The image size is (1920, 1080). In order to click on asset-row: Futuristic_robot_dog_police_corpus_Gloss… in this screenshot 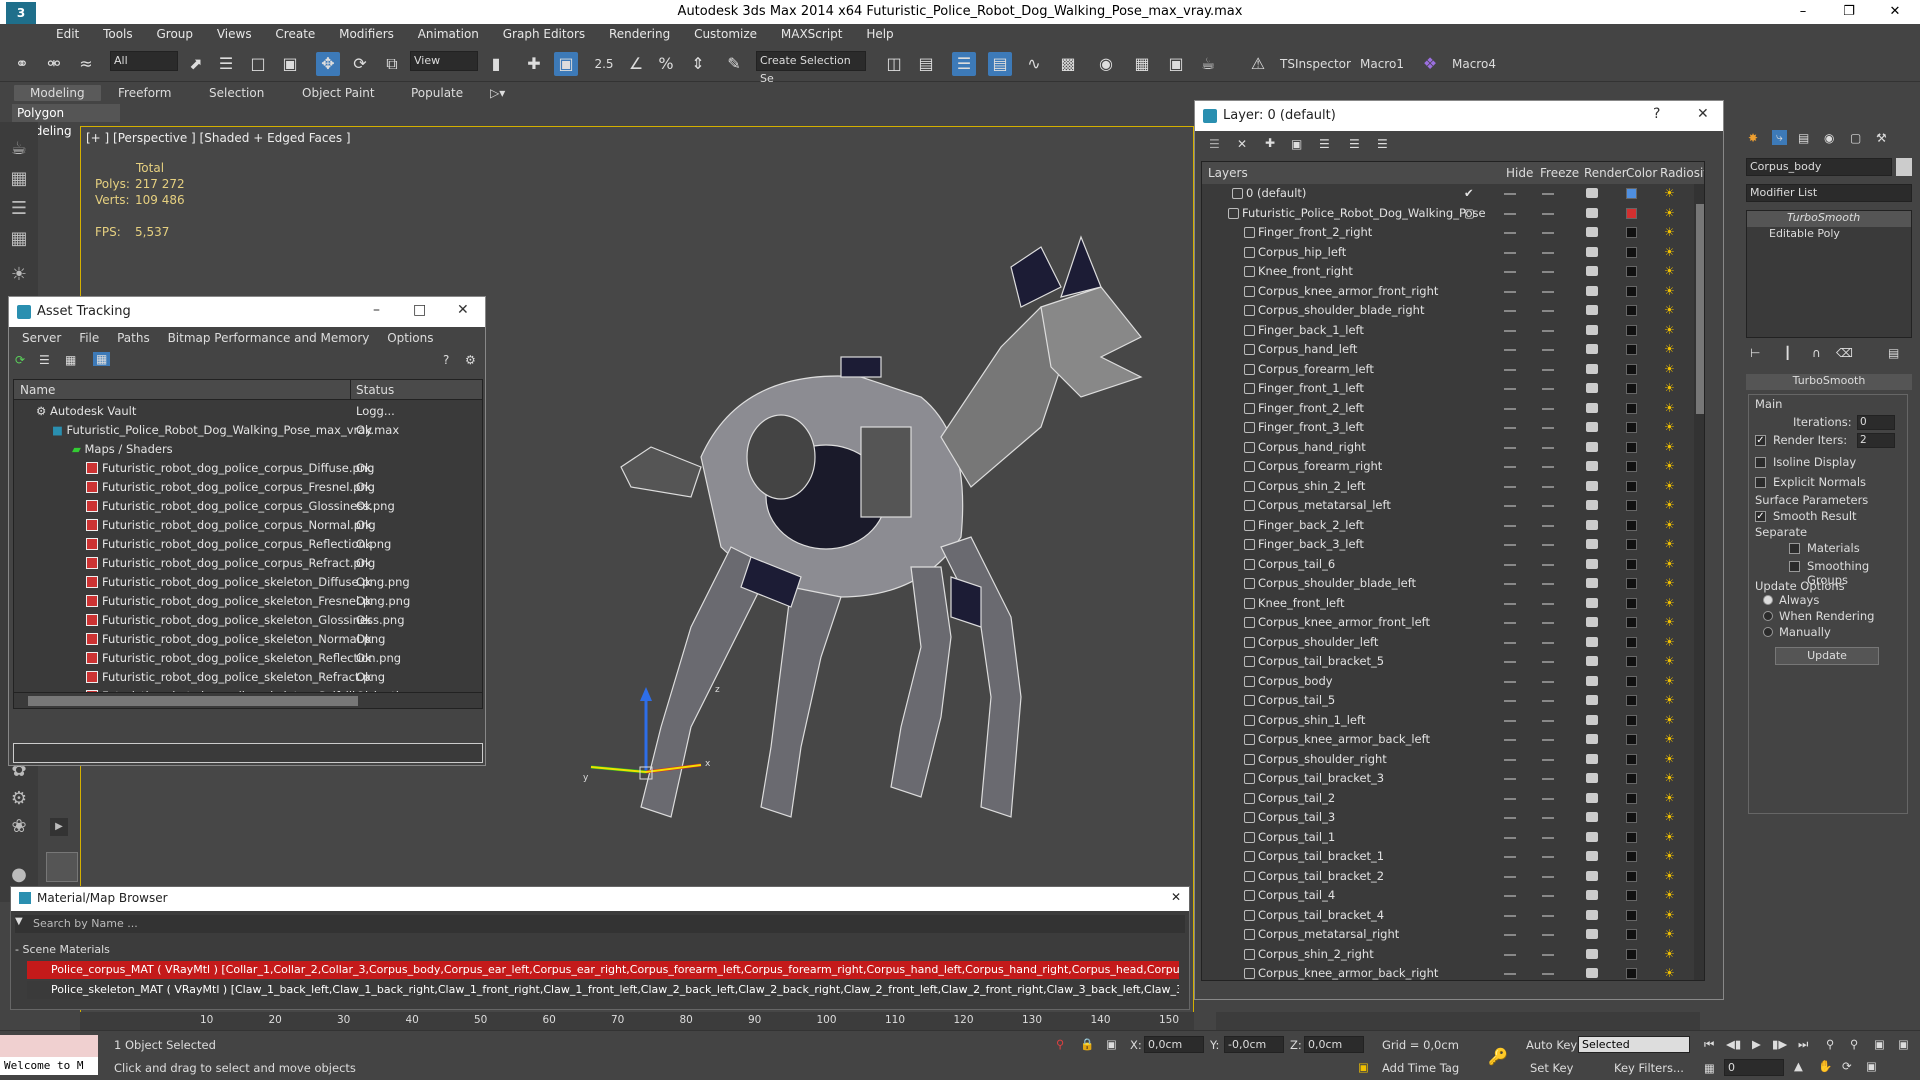, I will do `click(248, 506)`.